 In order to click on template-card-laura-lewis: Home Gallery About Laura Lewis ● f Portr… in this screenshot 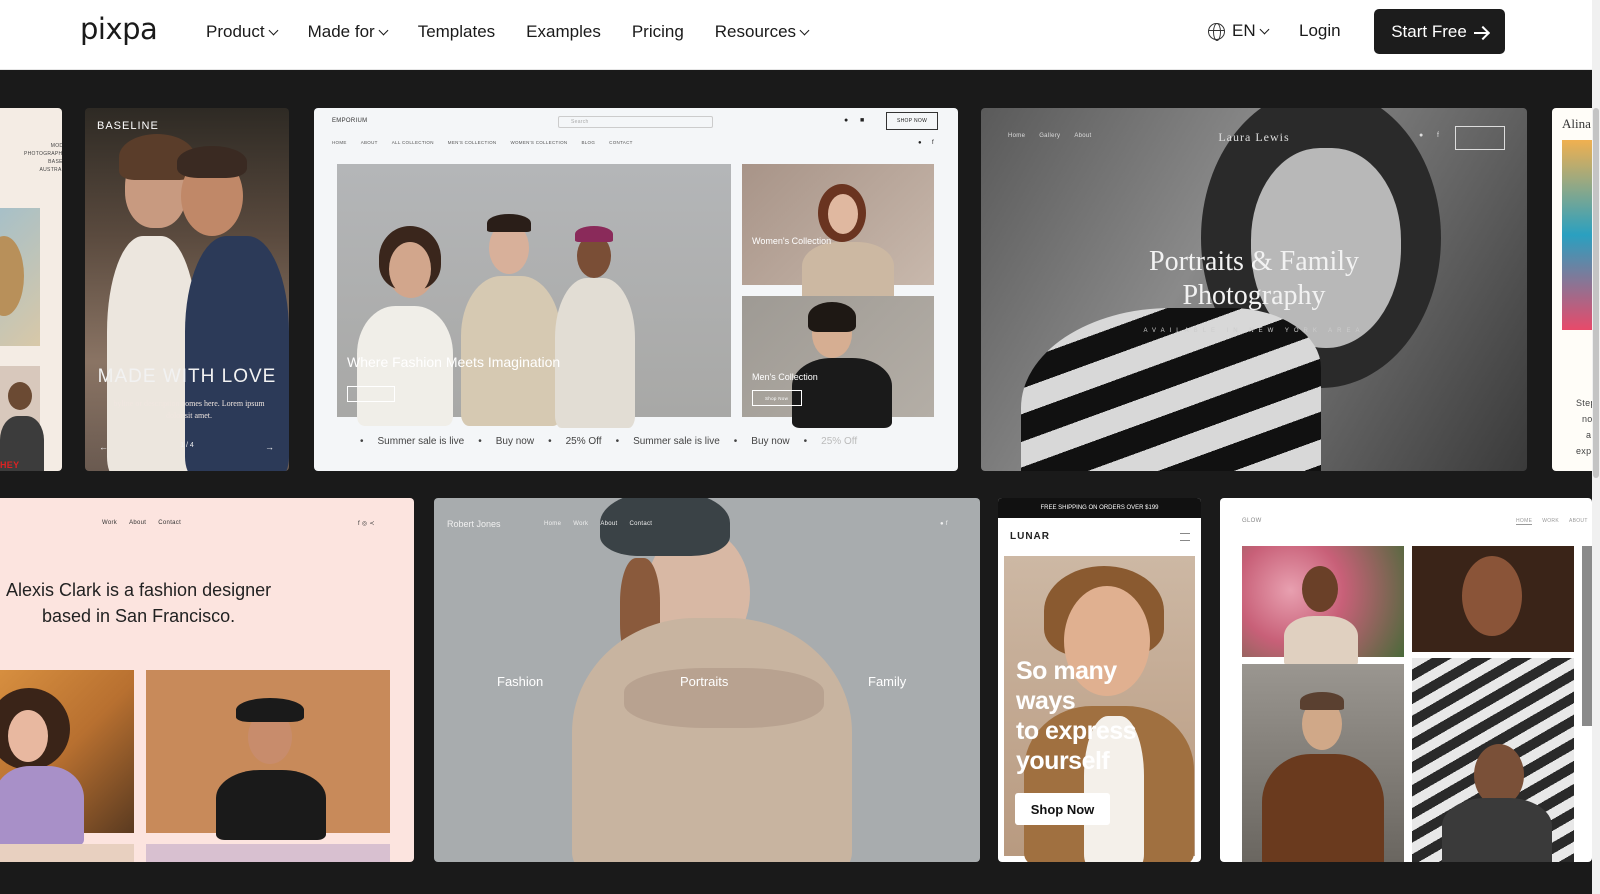, I will do `click(1254, 289)`.